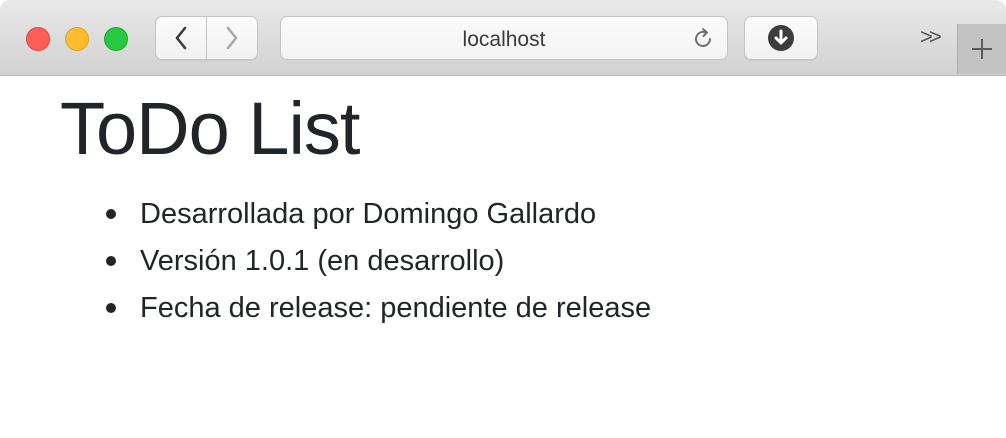 The image size is (1006, 438). What do you see at coordinates (38, 39) in the screenshot?
I see `close-window-button` at bounding box center [38, 39].